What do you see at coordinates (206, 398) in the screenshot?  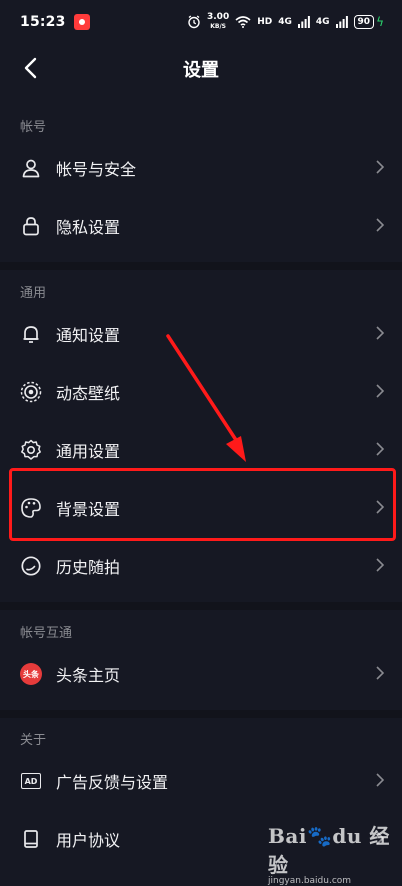 I see `annotation-arrow` at bounding box center [206, 398].